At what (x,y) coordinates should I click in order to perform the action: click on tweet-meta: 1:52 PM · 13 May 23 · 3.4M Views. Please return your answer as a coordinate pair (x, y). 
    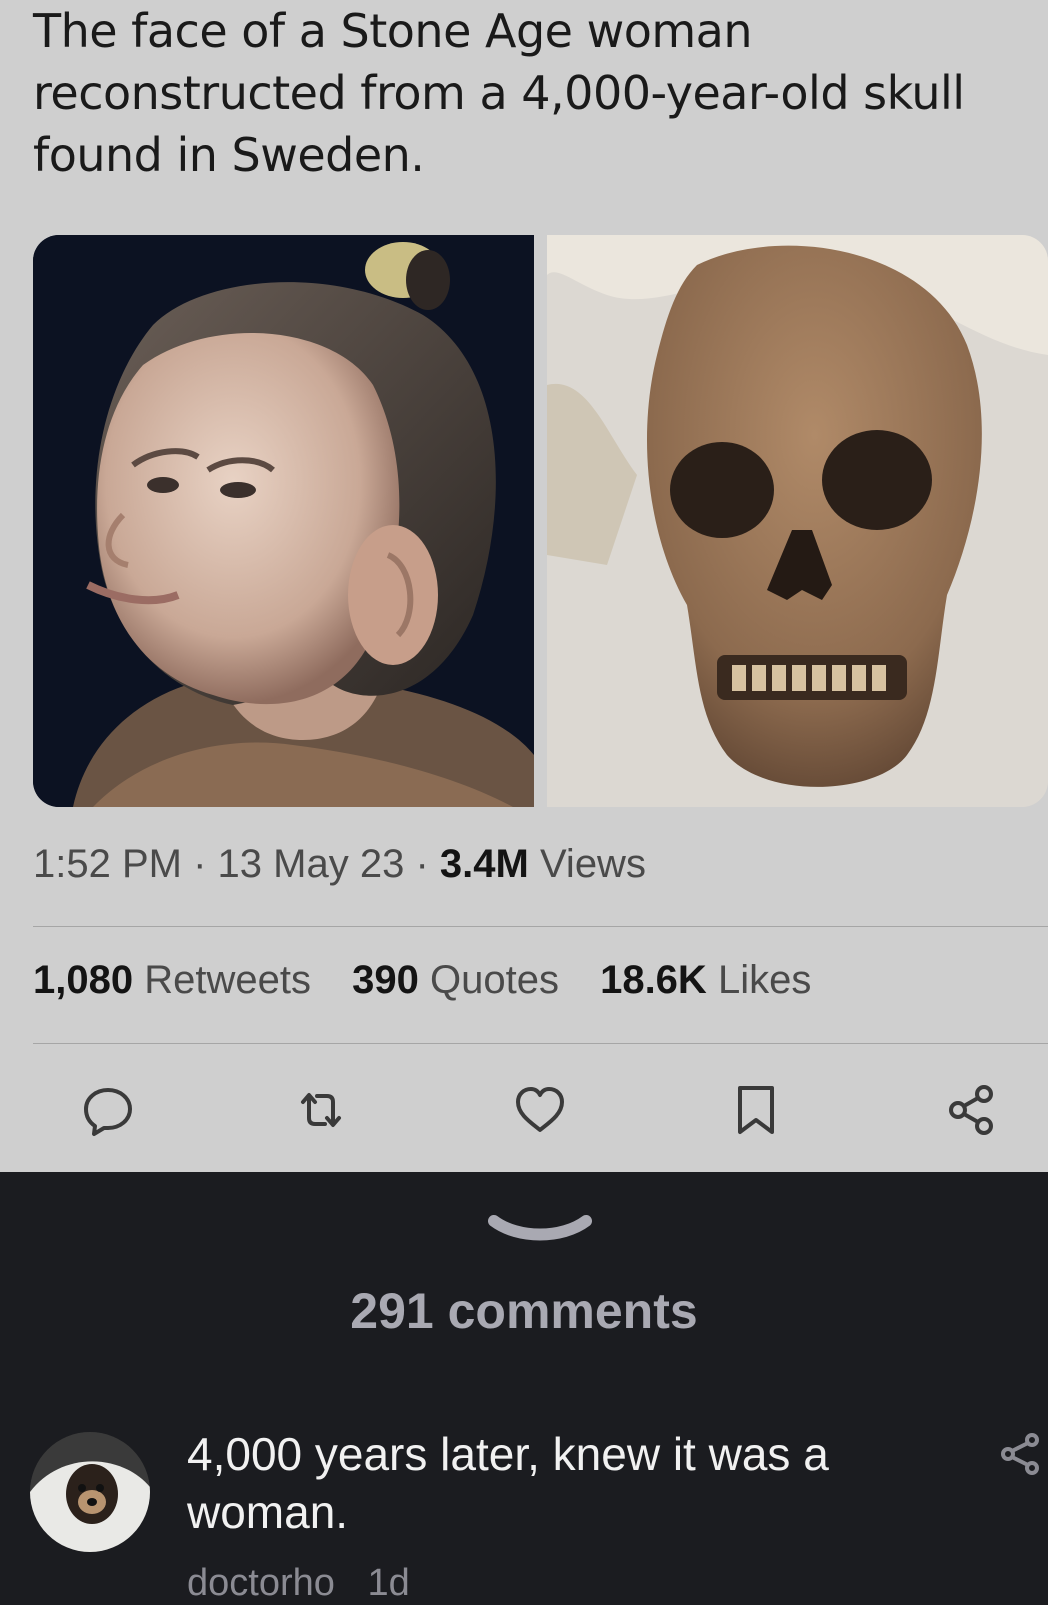
    Looking at the image, I should click on (339, 864).